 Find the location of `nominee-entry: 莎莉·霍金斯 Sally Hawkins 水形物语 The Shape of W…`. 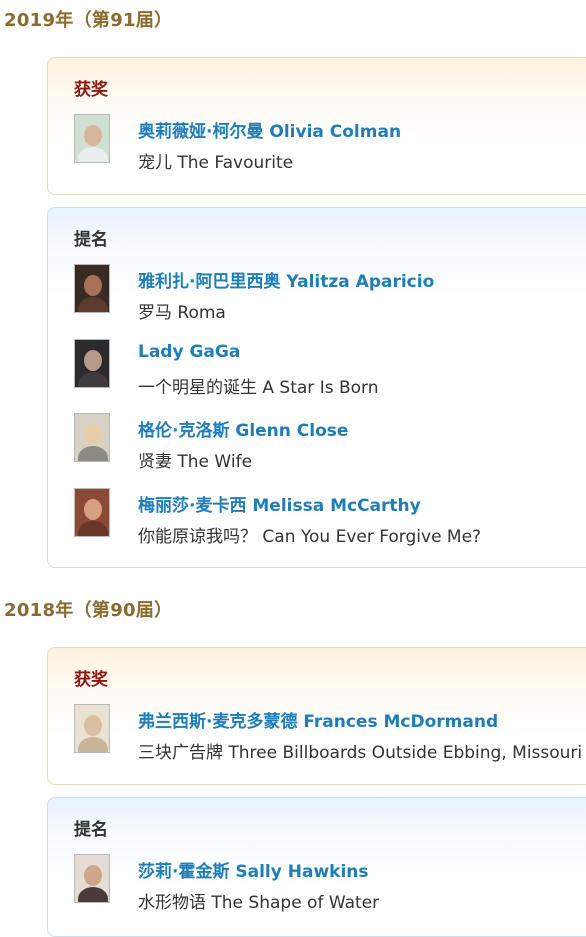

nominee-entry: 莎莉·霍金斯 Sally Hawkins 水形物语 The Shape of W… is located at coordinates (330, 883).